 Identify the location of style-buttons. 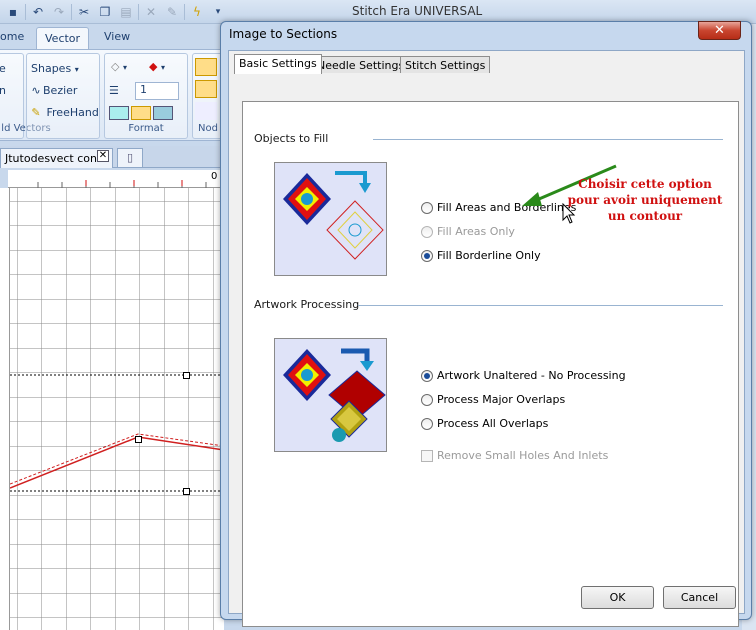
(141, 113).